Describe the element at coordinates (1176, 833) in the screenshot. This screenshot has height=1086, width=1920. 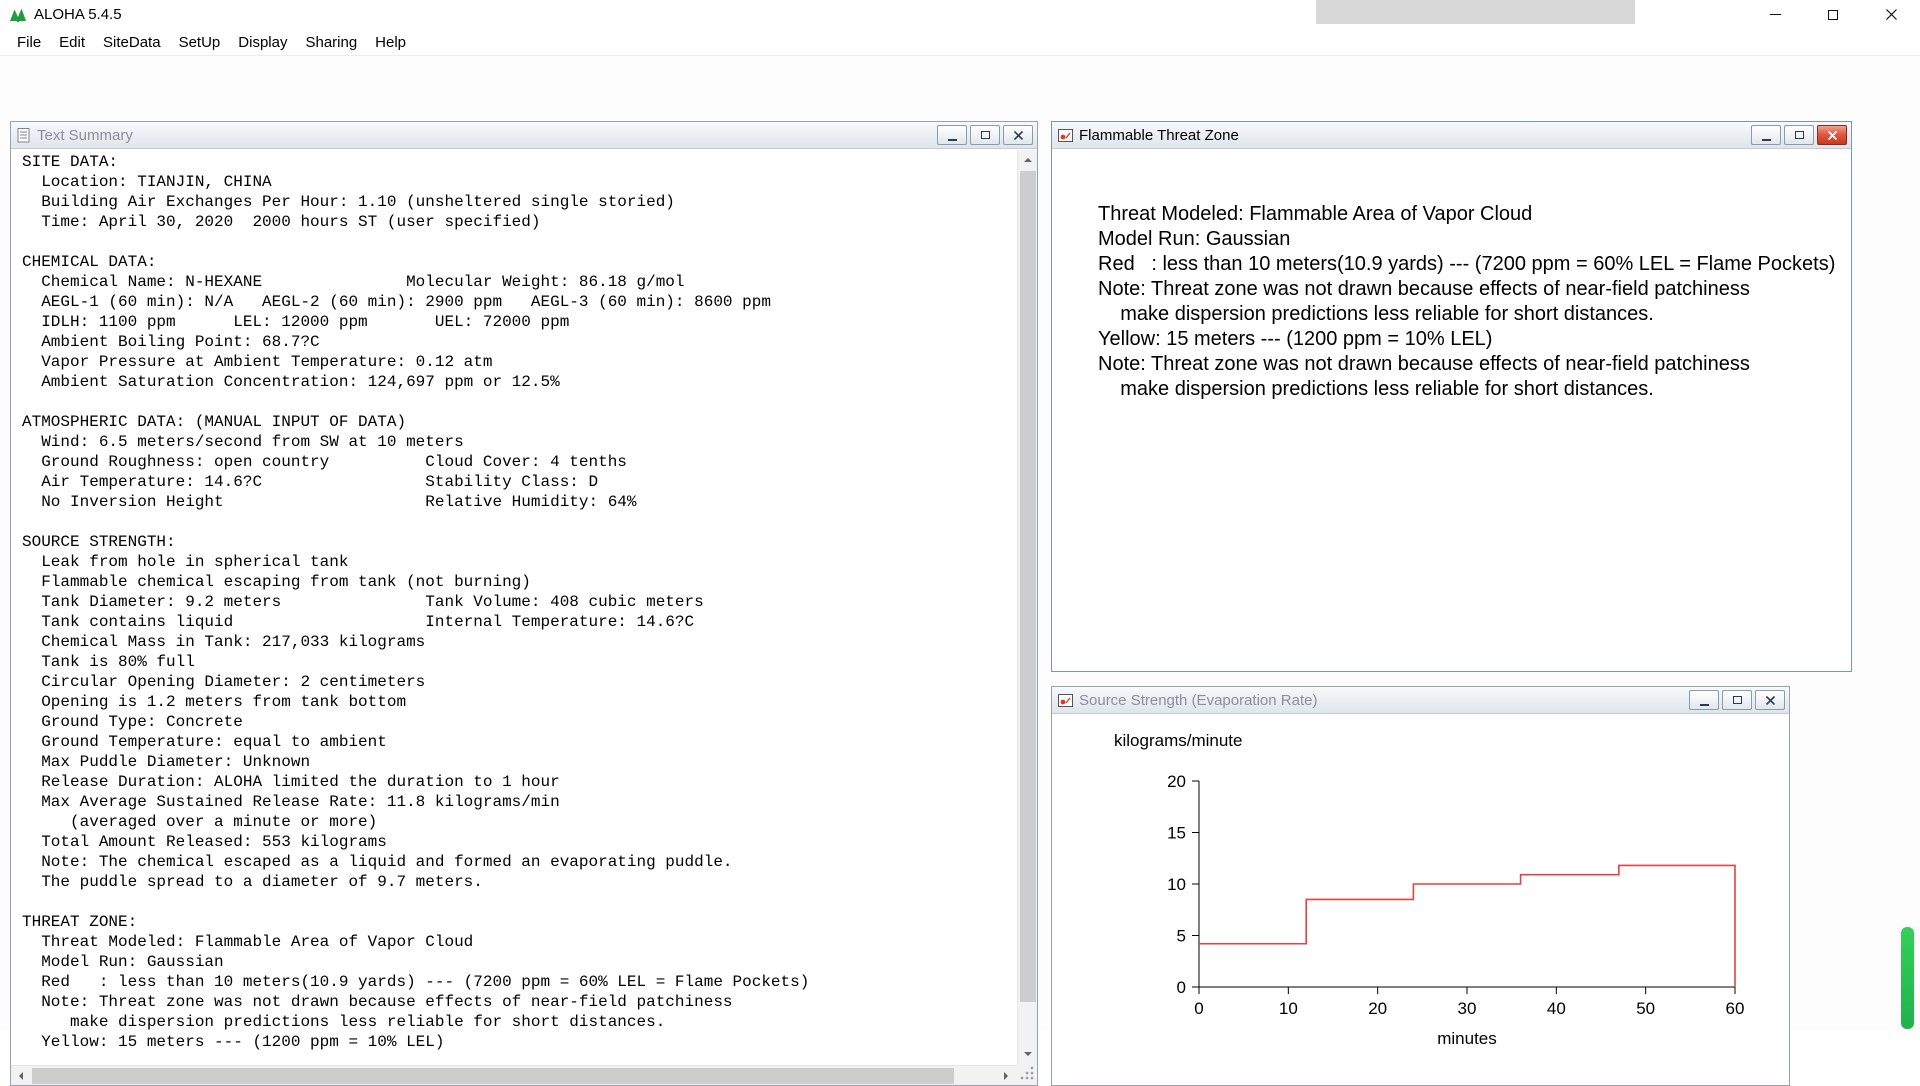
I see `svg-text: 15` at that location.